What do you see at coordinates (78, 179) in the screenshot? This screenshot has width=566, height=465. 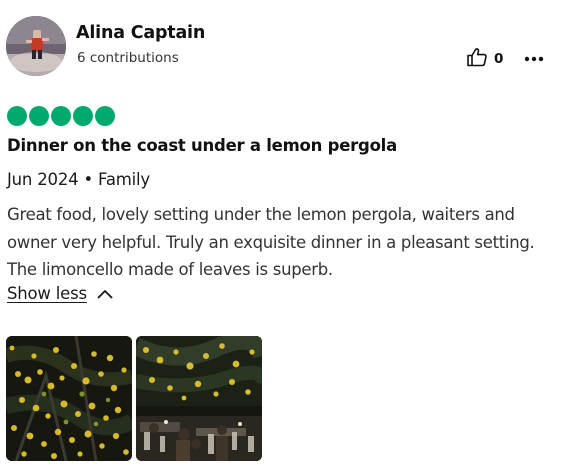 I see `review-meta: Jun 2024 • Family` at bounding box center [78, 179].